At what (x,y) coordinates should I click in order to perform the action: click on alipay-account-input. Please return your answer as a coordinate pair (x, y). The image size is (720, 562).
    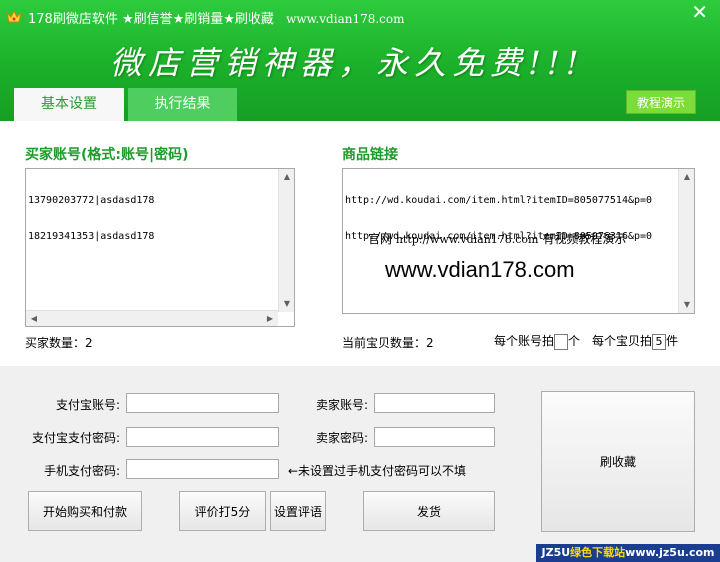
    Looking at the image, I should click on (202, 403).